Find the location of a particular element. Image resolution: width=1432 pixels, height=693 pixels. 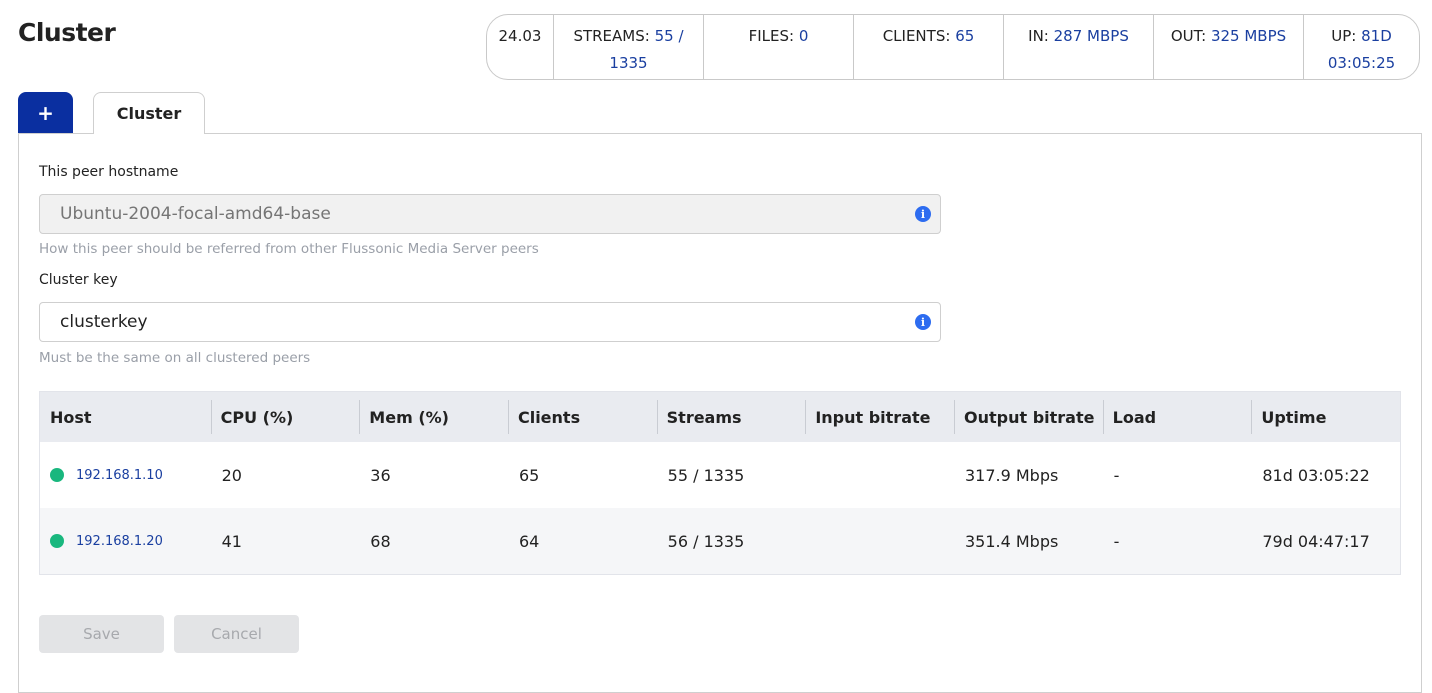

tab-cluster: Cluster is located at coordinates (149, 113).